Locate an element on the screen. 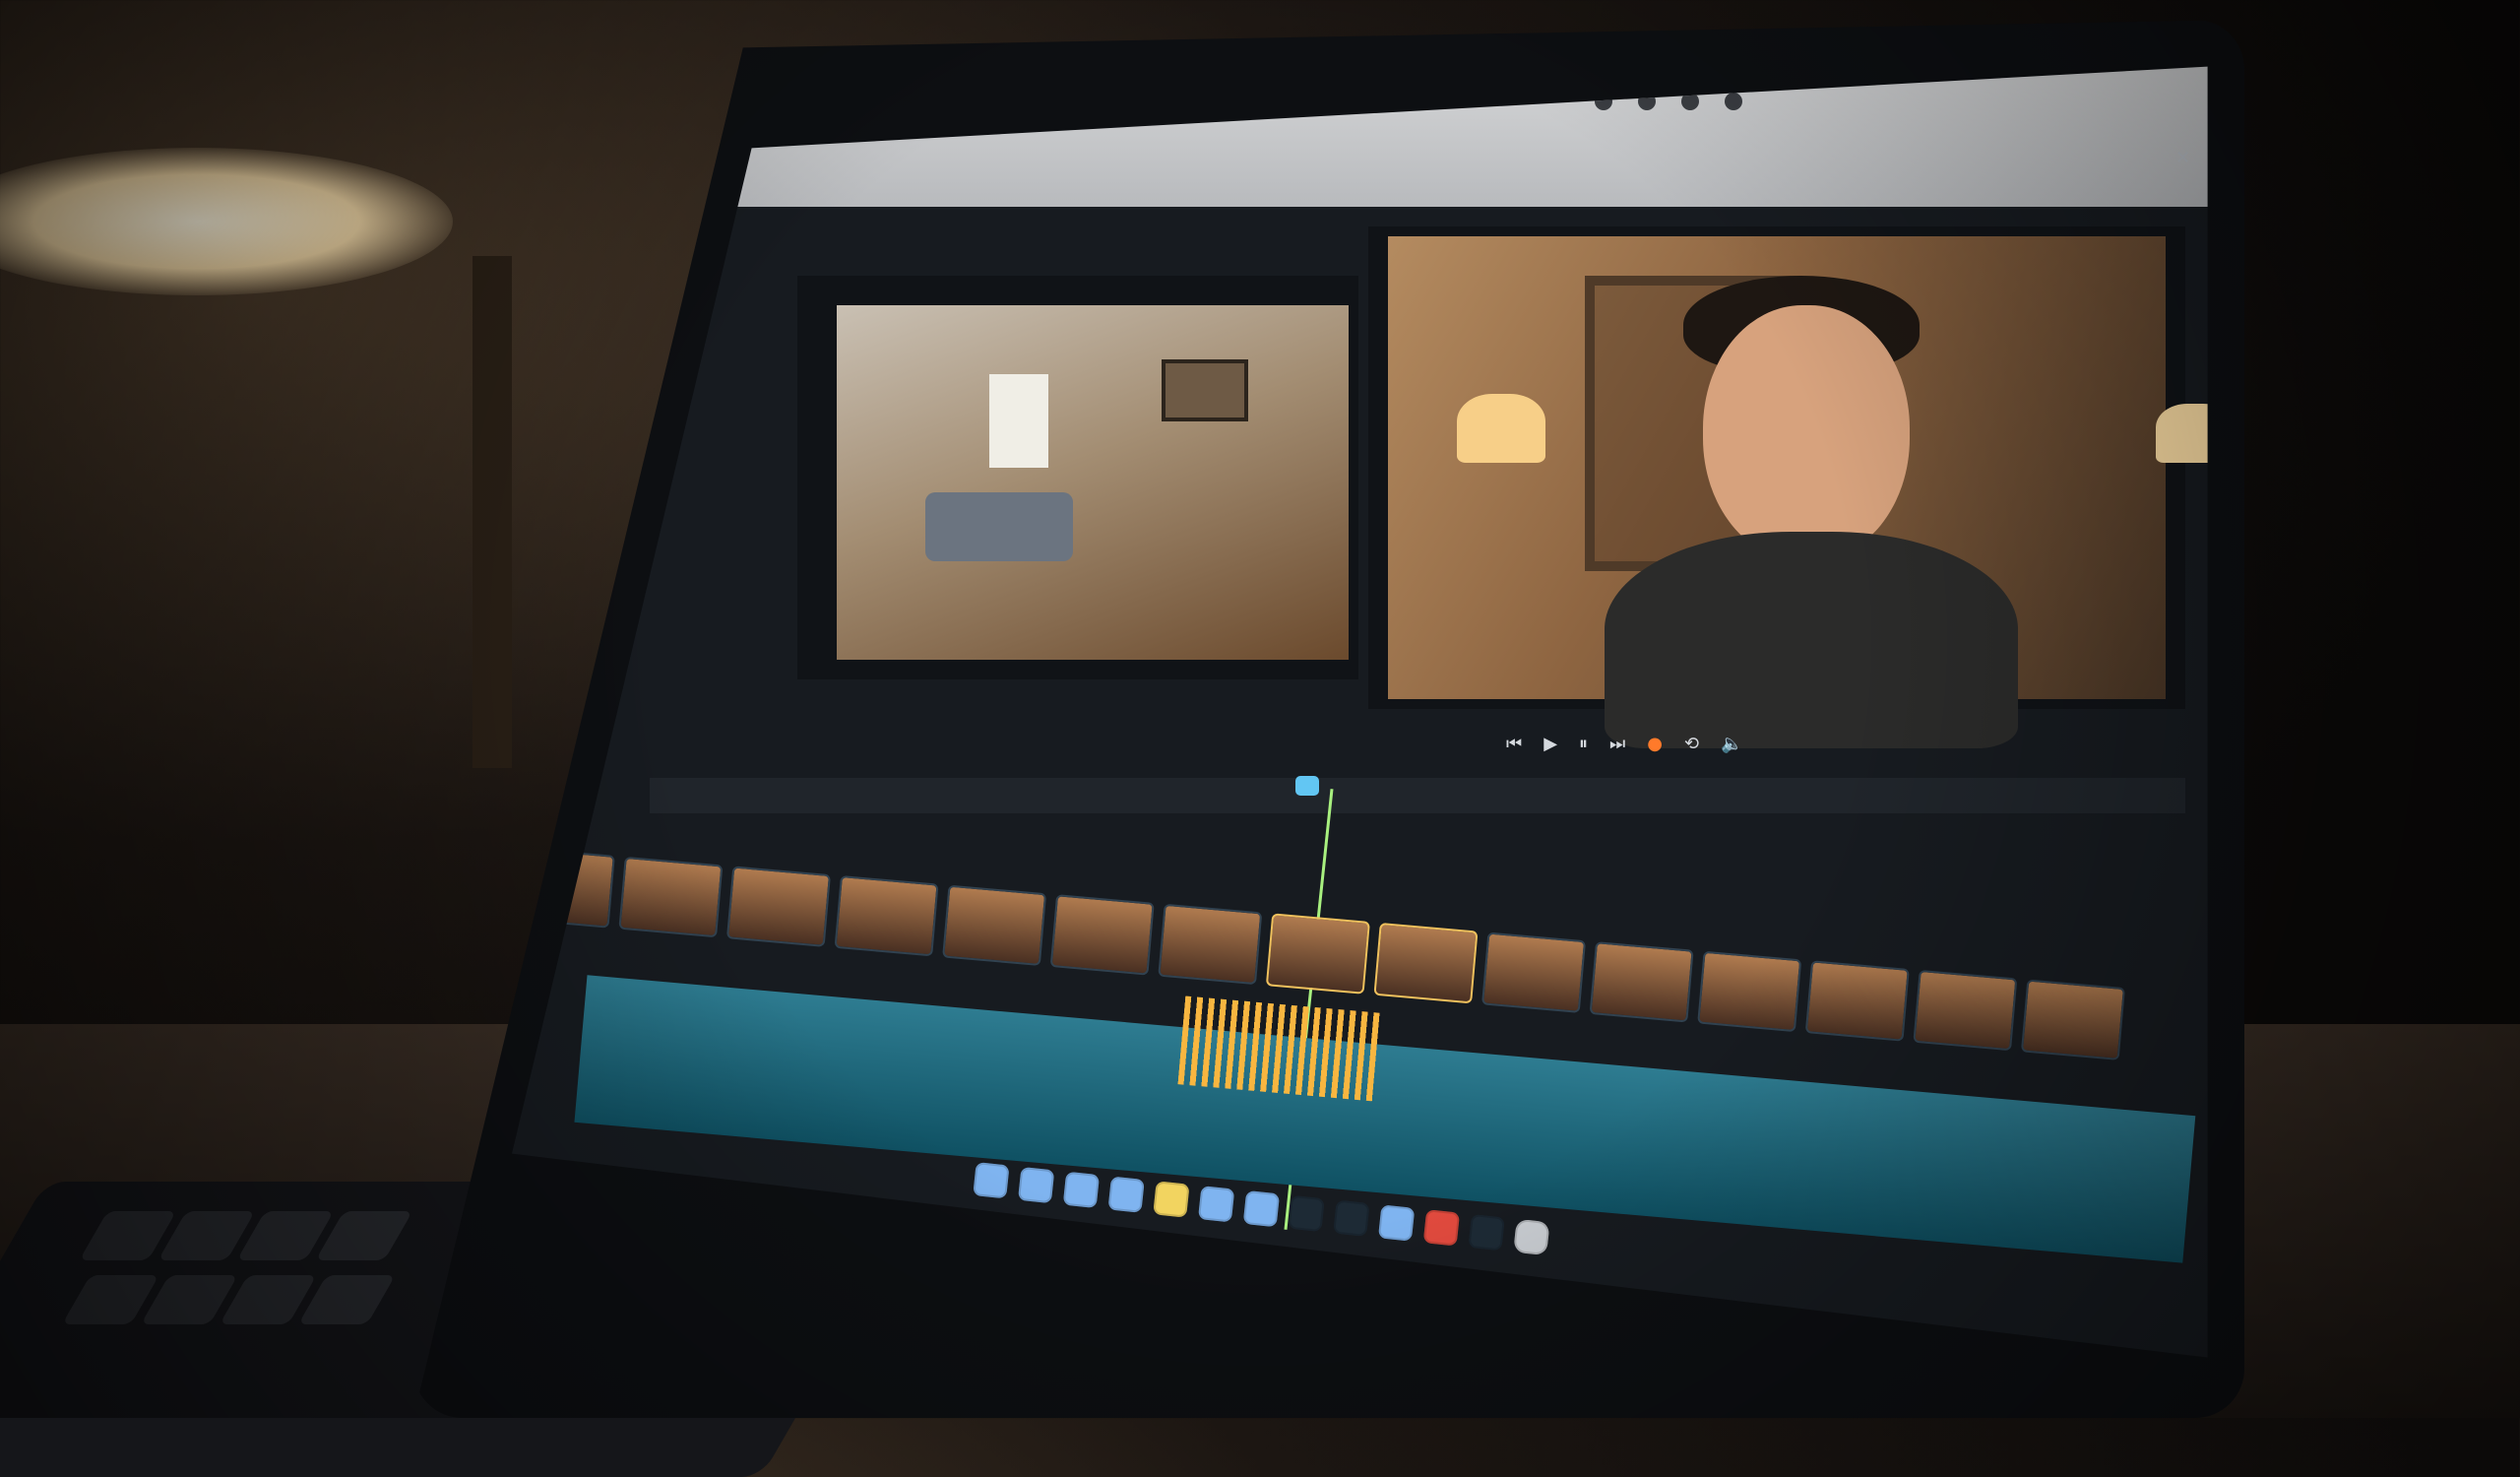 The image size is (2520, 1477). lamp-stand is located at coordinates (492, 512).